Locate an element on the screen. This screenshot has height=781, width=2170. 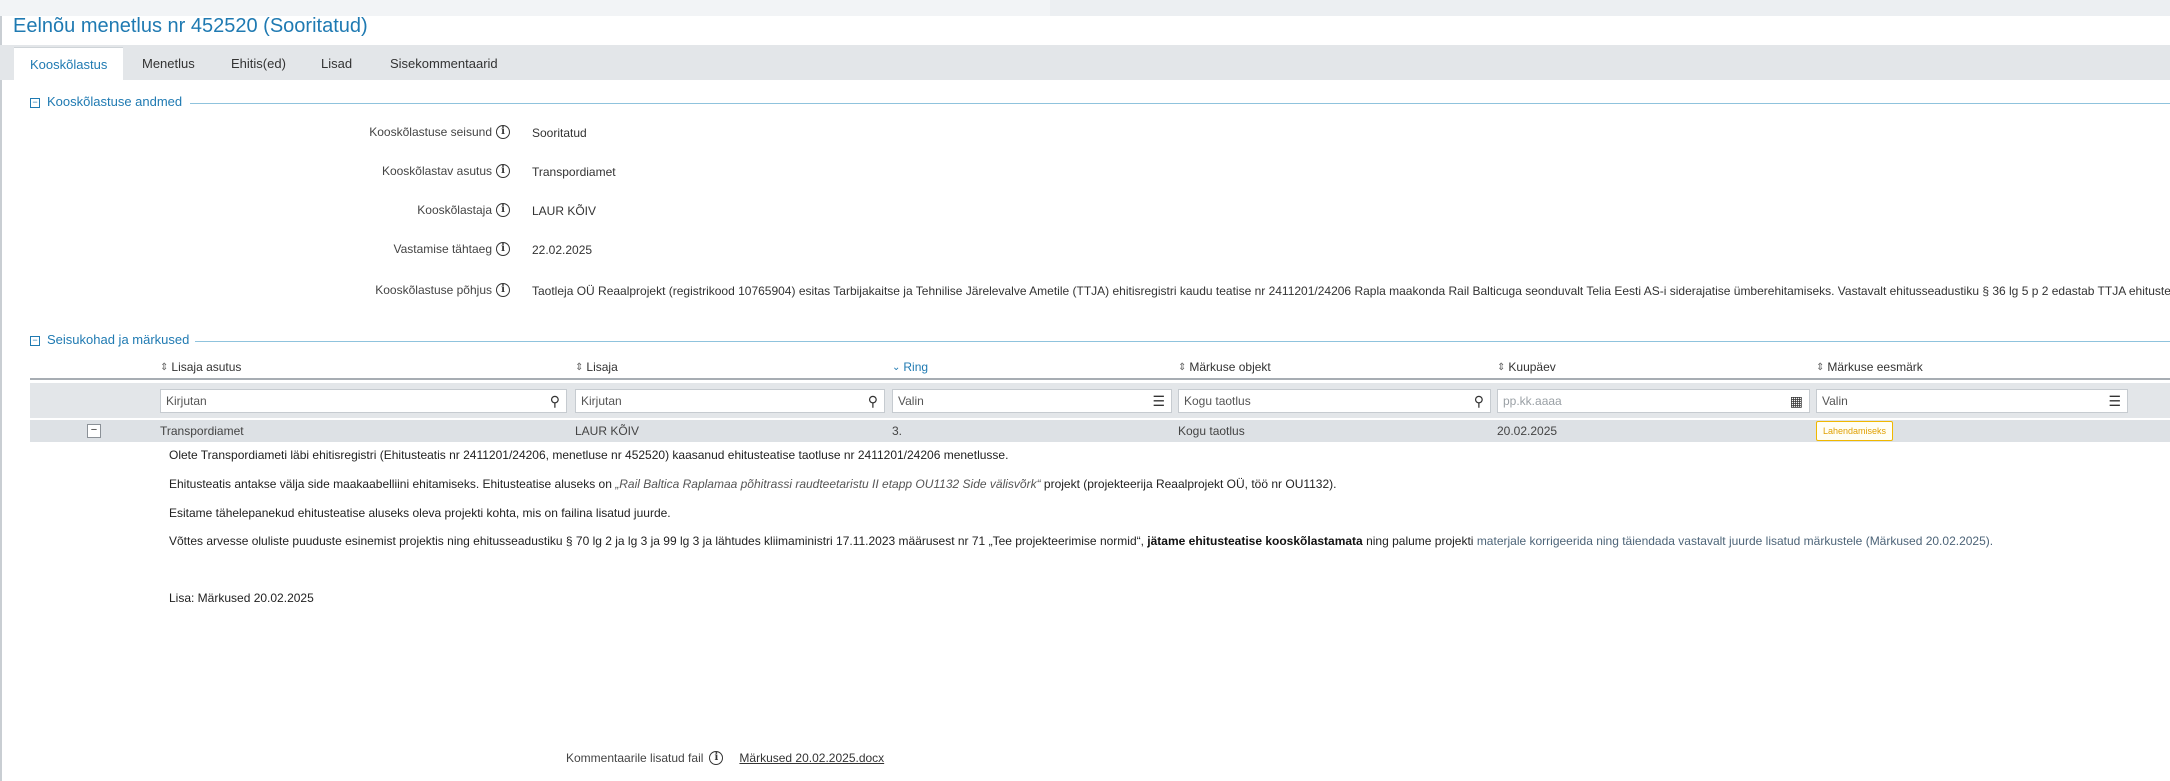
field-label: Kooskõlastaja i is located at coordinates (463, 210).